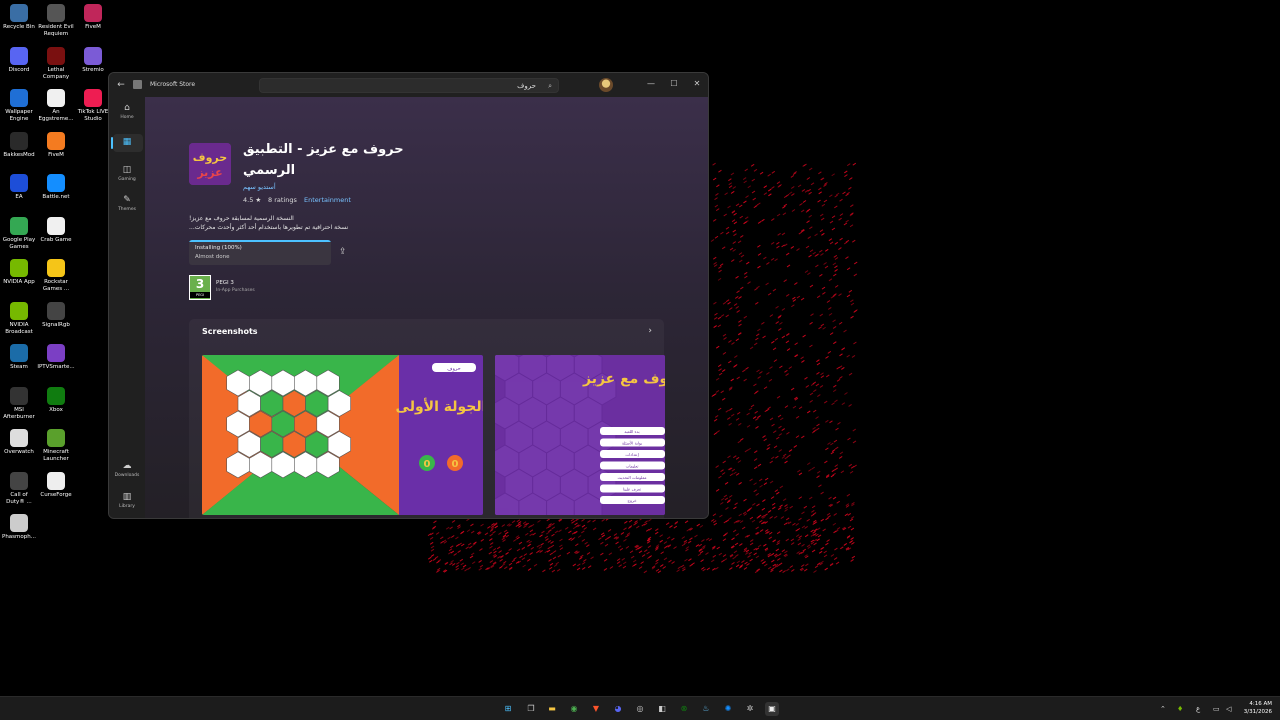  Describe the element at coordinates (343, 252) in the screenshot. I see `share-icon: ⇪` at that location.